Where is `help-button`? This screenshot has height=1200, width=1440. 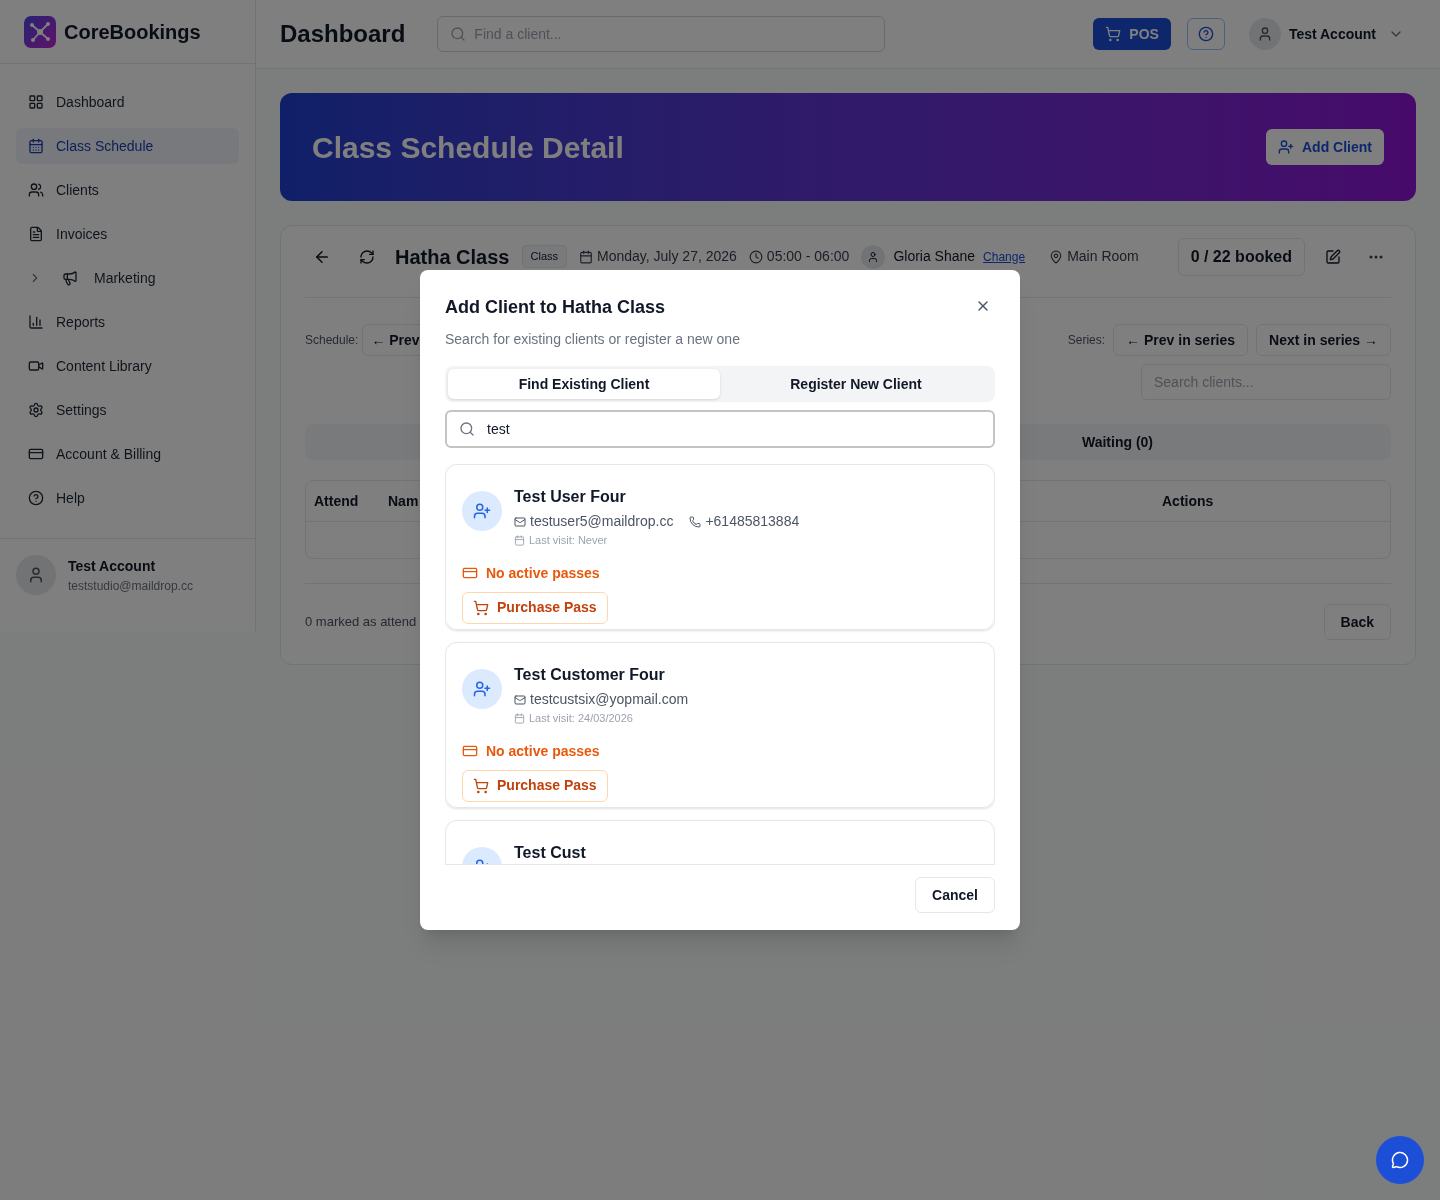 help-button is located at coordinates (1205, 34).